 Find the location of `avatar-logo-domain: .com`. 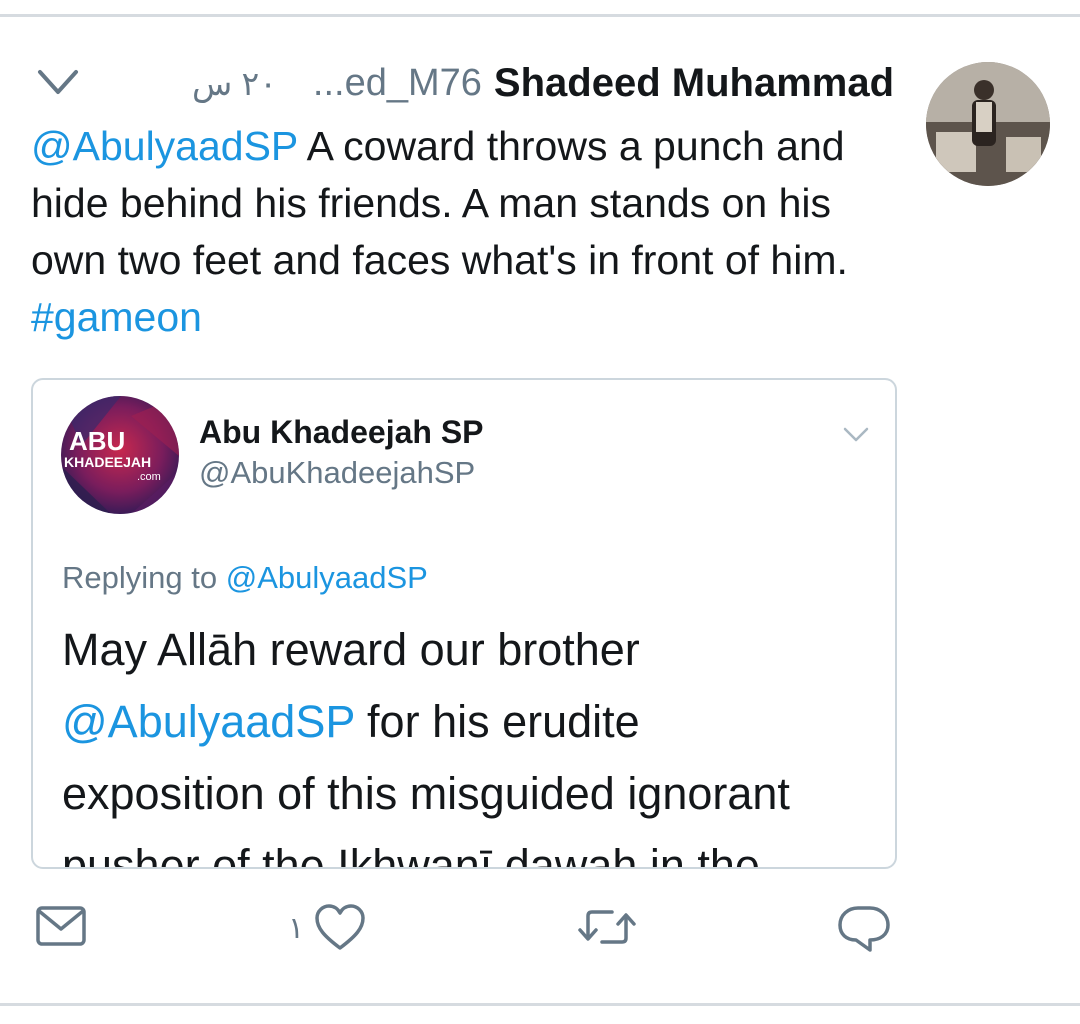

avatar-logo-domain: .com is located at coordinates (149, 477).